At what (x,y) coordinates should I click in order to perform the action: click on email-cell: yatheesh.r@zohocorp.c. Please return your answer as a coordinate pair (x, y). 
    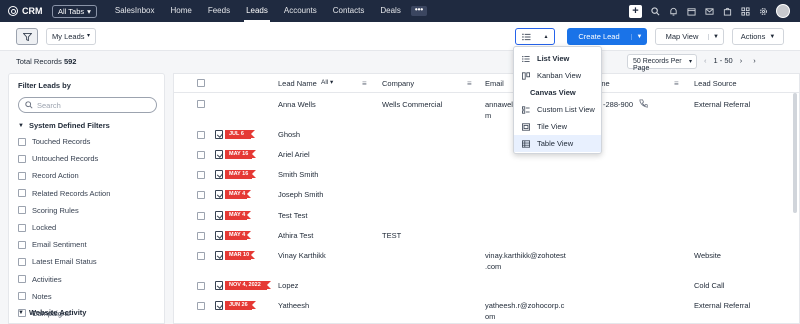
    Looking at the image, I should click on (524, 305).